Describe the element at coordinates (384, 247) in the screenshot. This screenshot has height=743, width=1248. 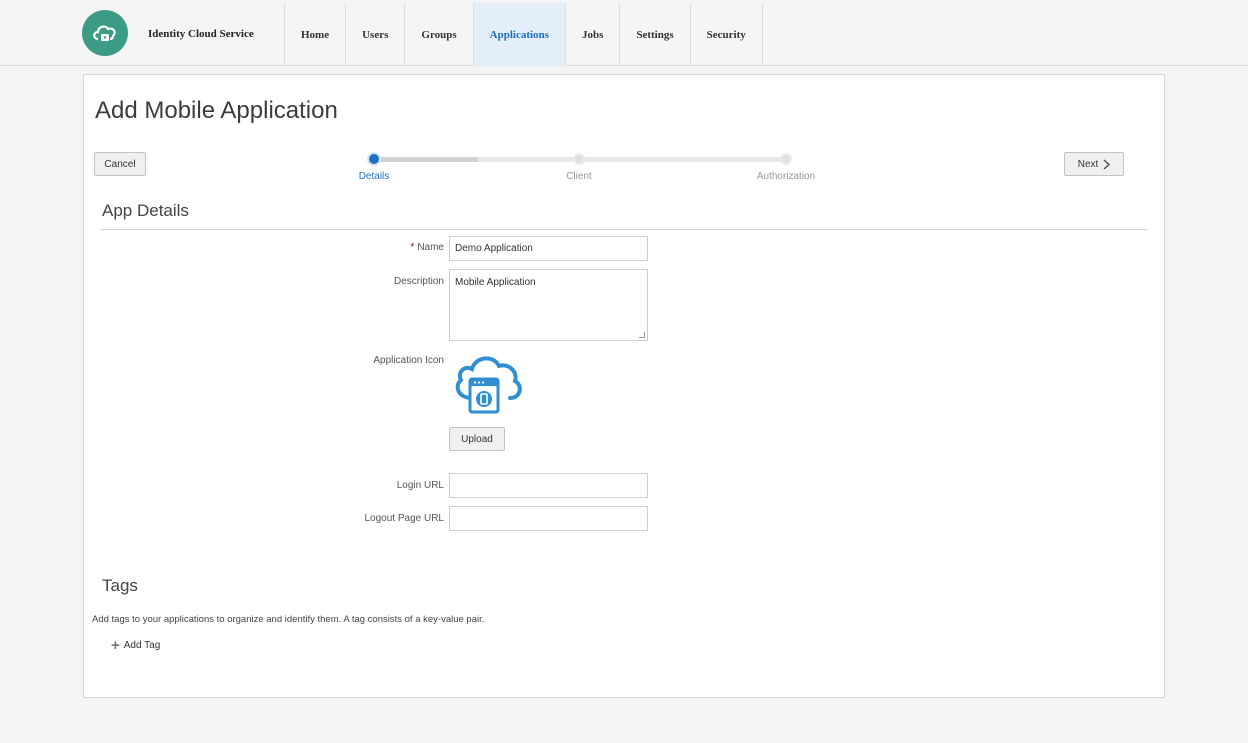
I see `name-label: * Name` at that location.